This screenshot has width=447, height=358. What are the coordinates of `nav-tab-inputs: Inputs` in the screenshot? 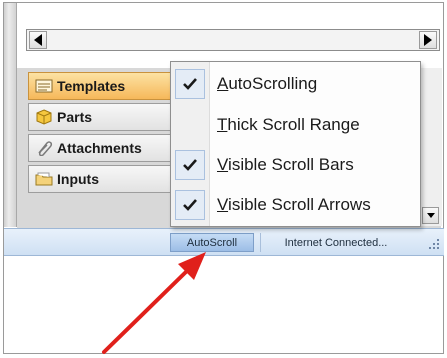 It's located at (106, 179).